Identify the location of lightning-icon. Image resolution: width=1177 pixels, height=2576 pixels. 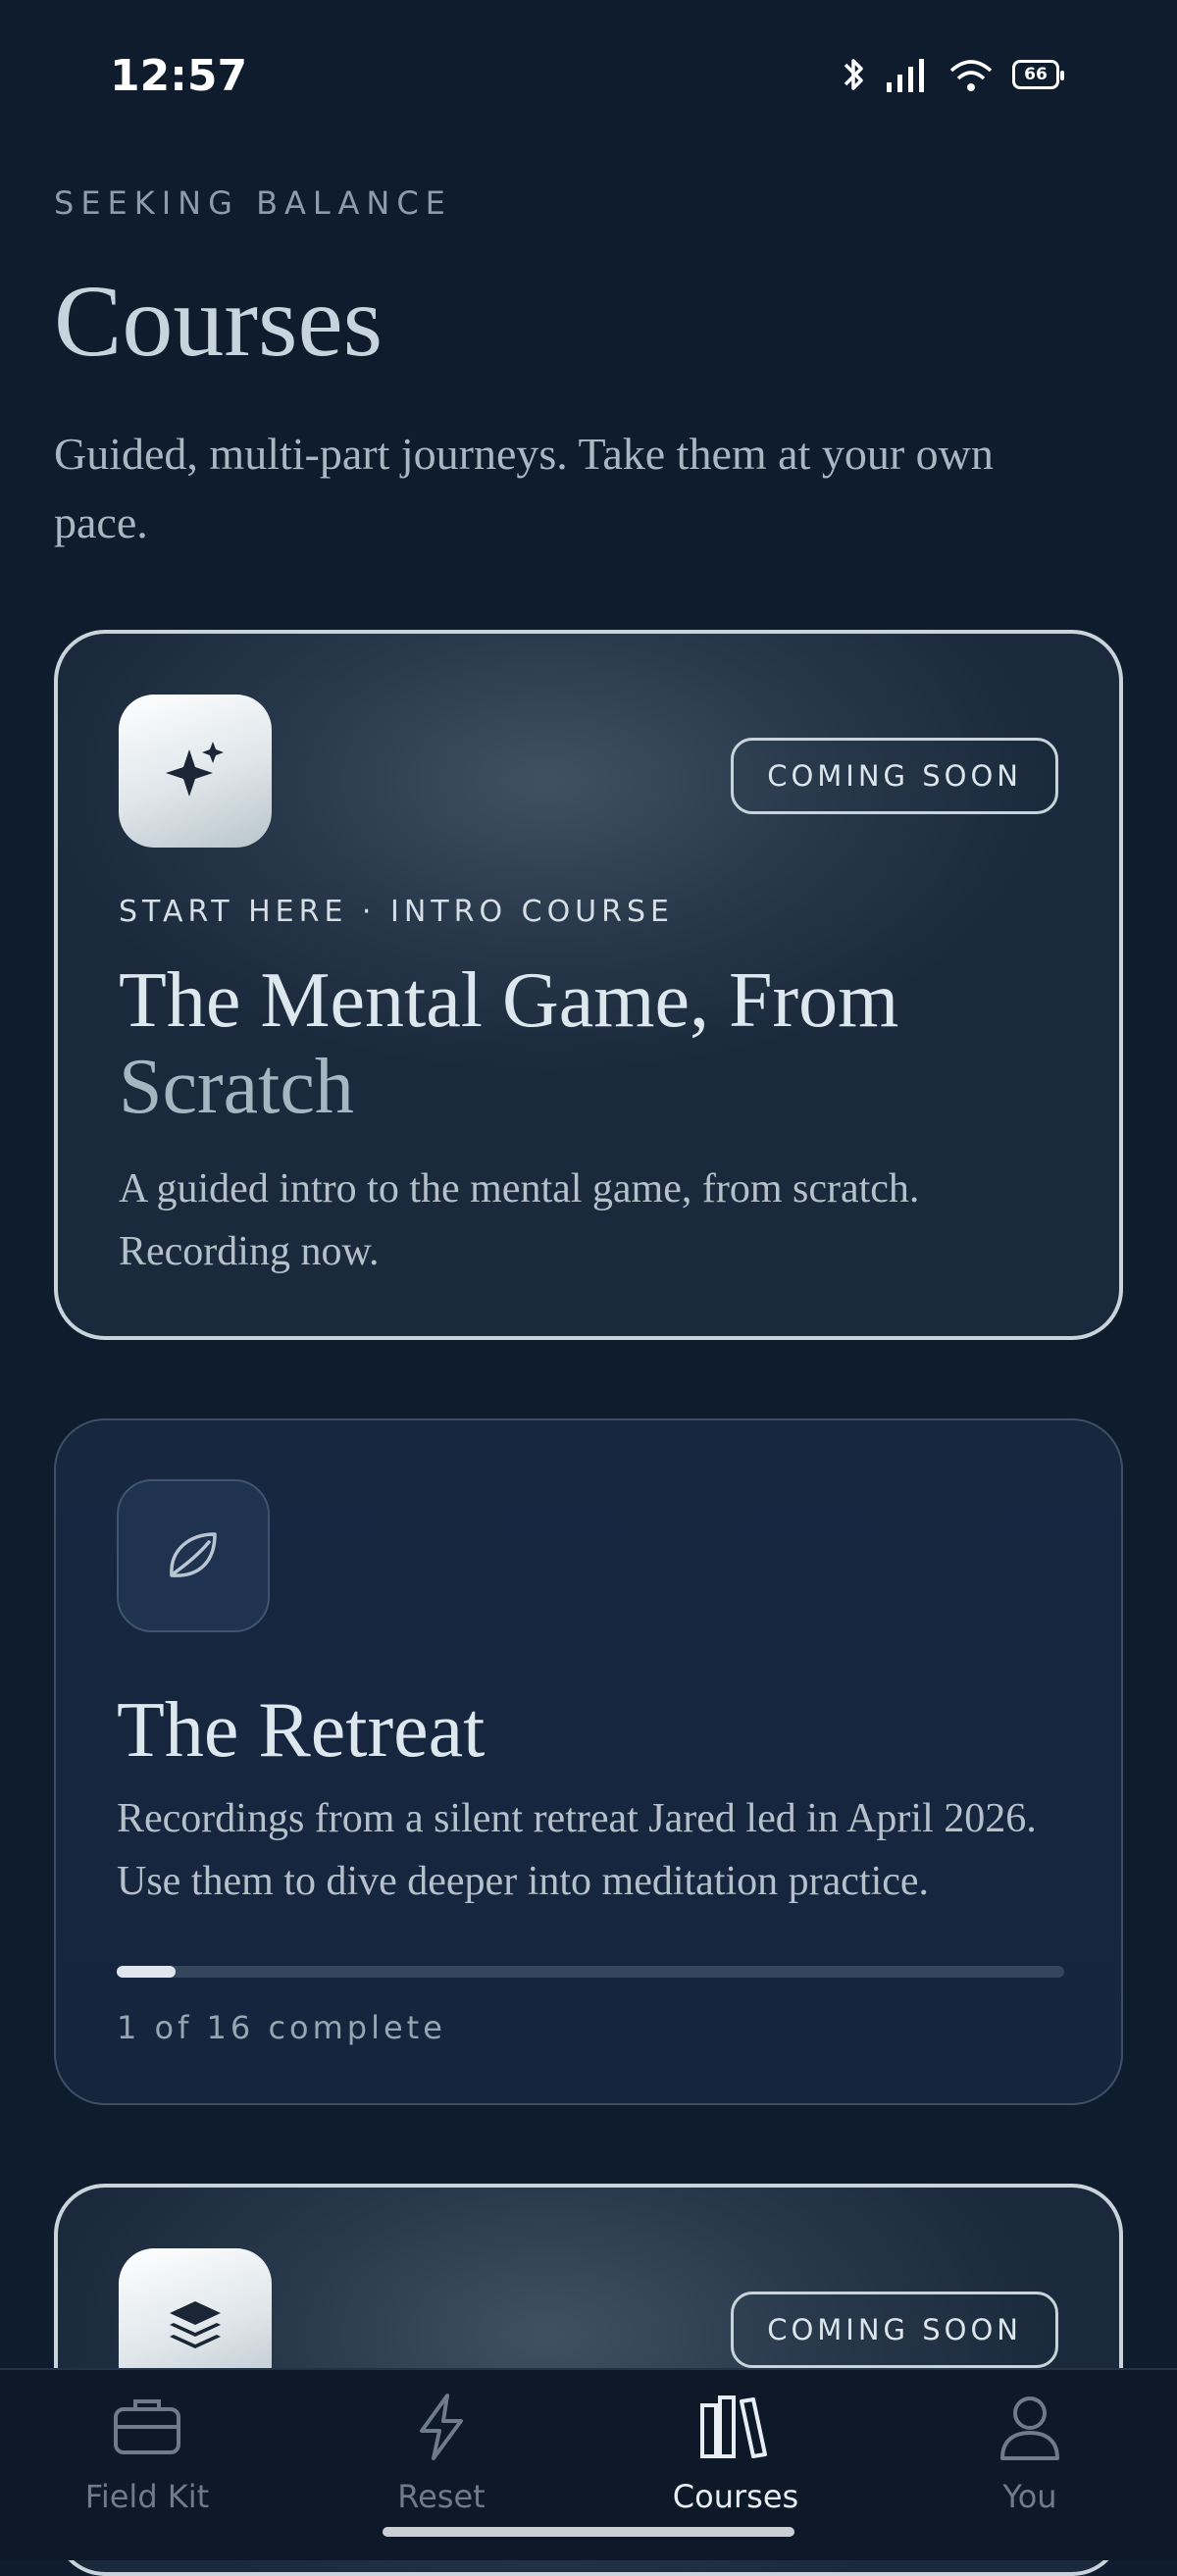
(441, 2427).